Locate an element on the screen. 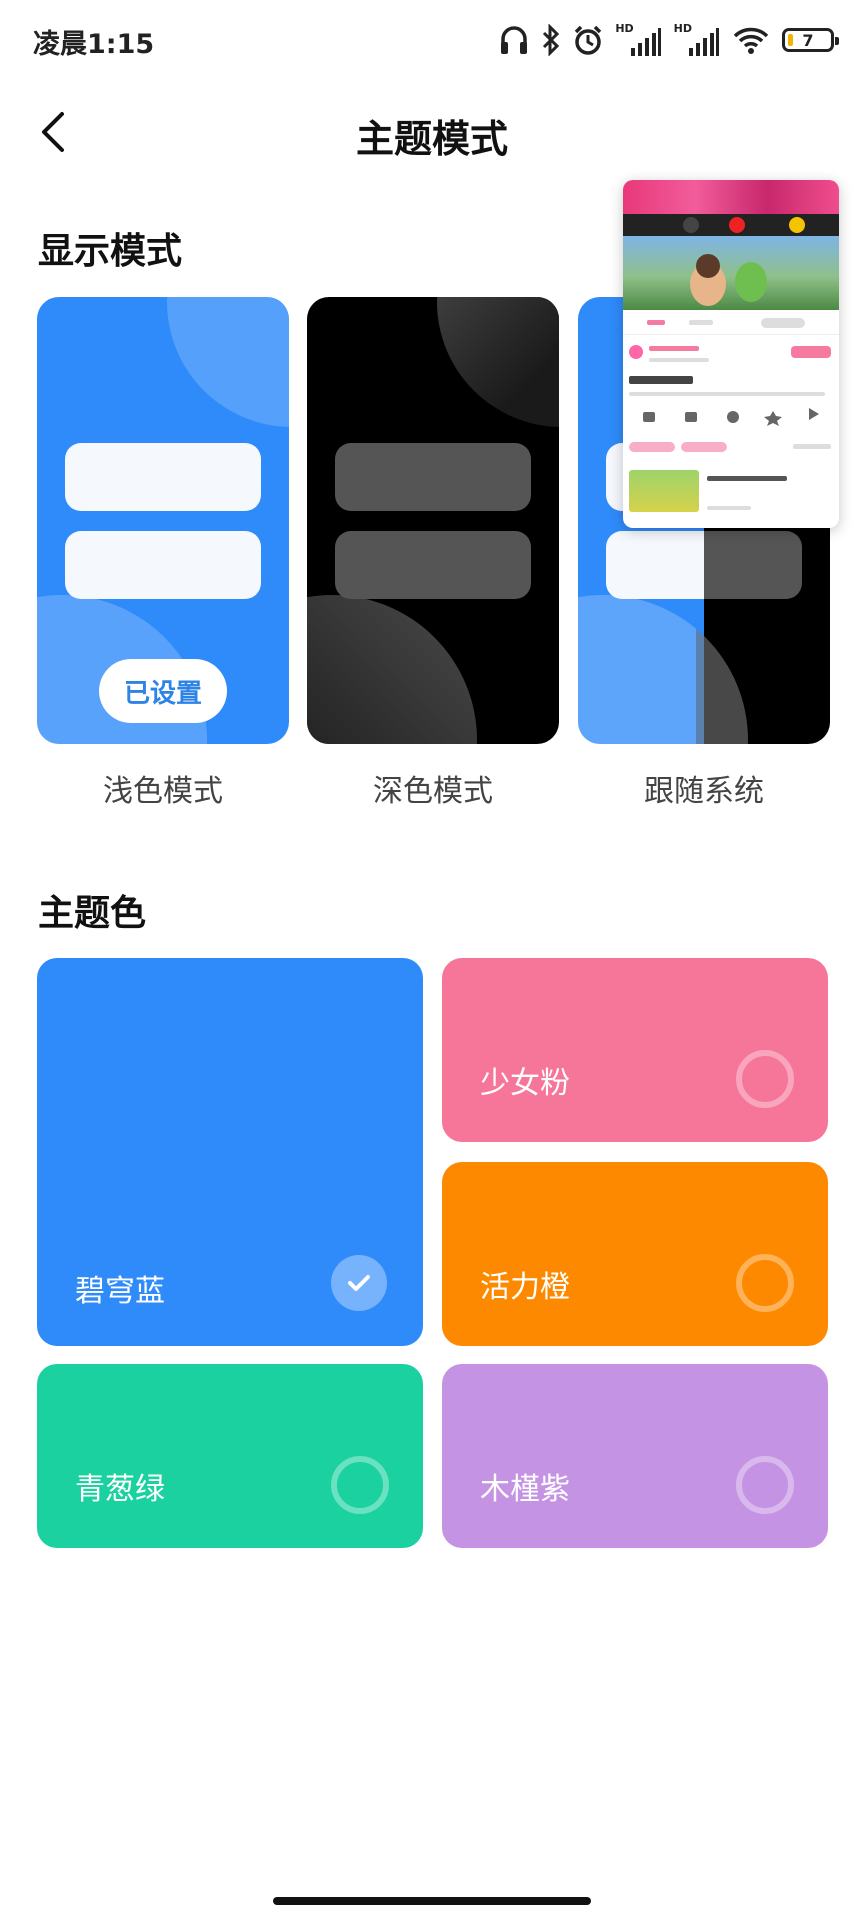 The image size is (864, 1920). theme-pink-label: 少女粉 is located at coordinates (525, 1083).